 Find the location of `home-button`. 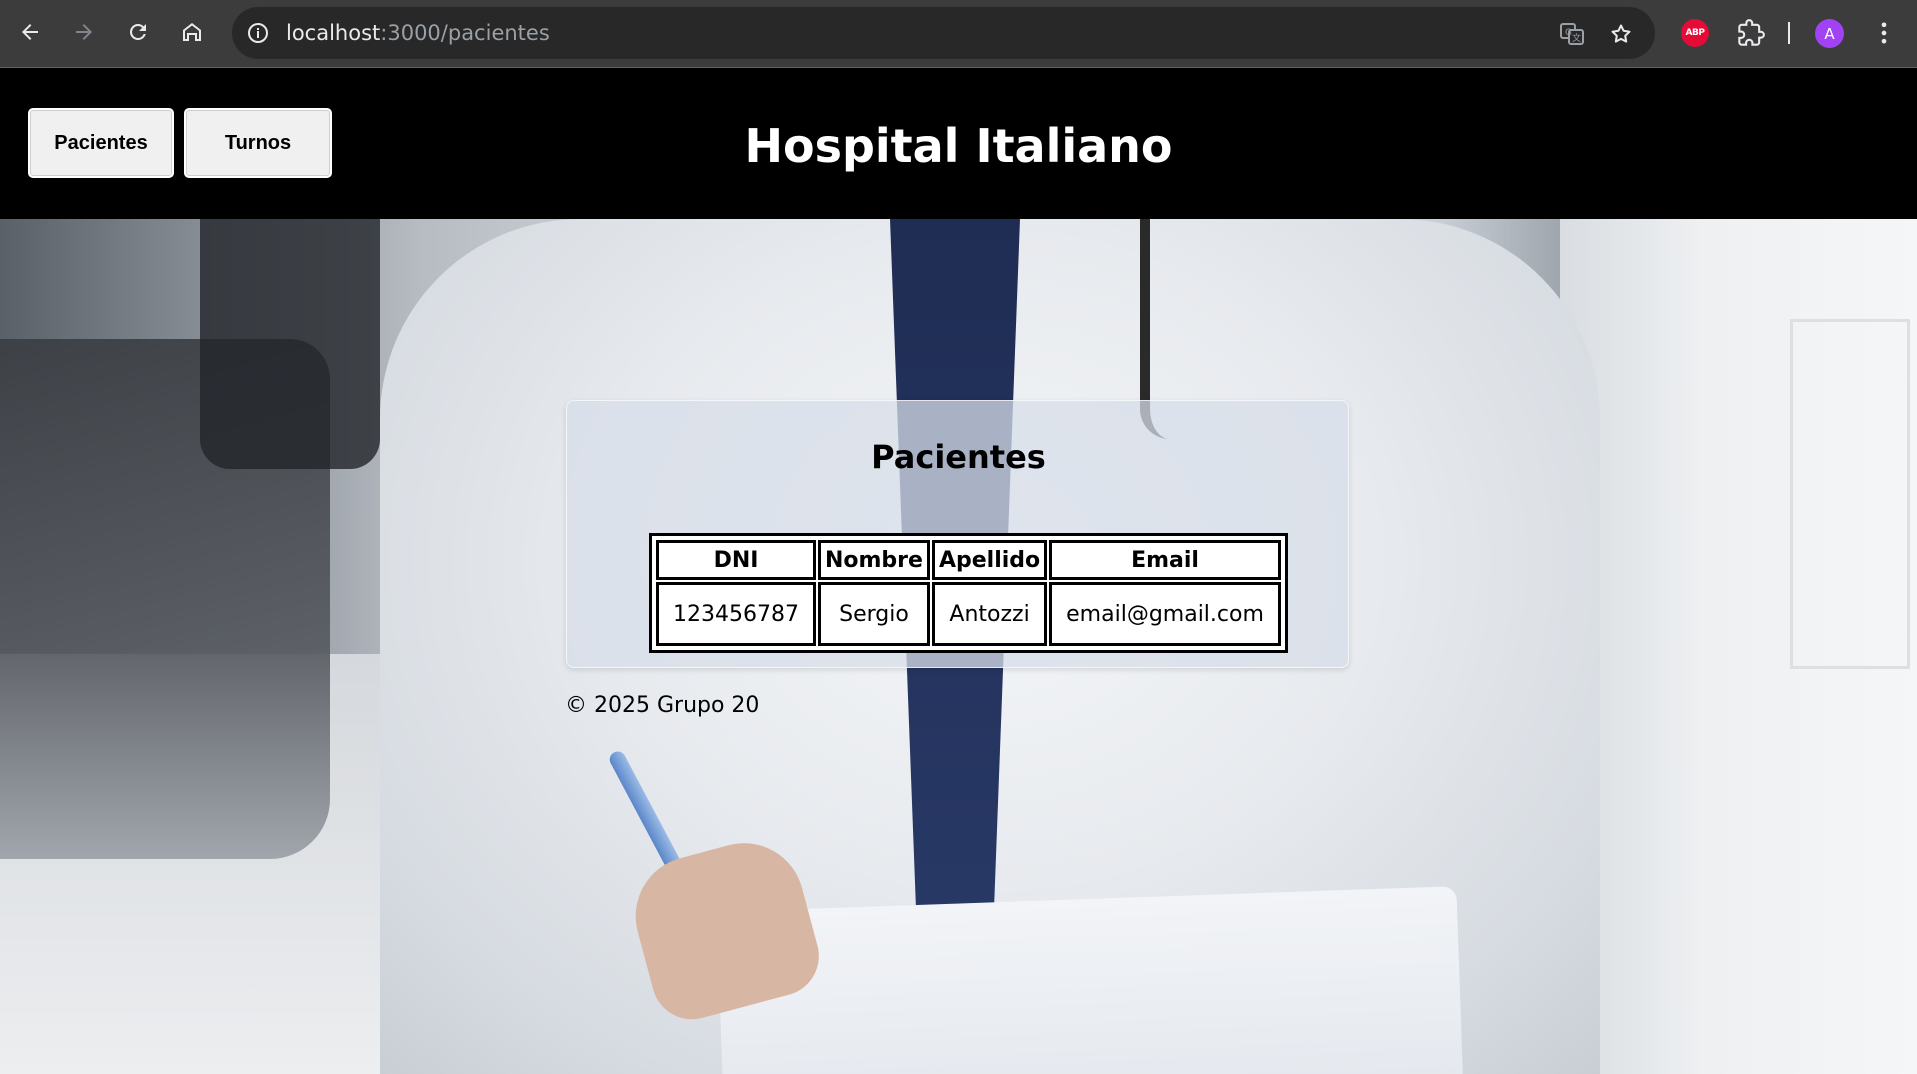

home-button is located at coordinates (192, 32).